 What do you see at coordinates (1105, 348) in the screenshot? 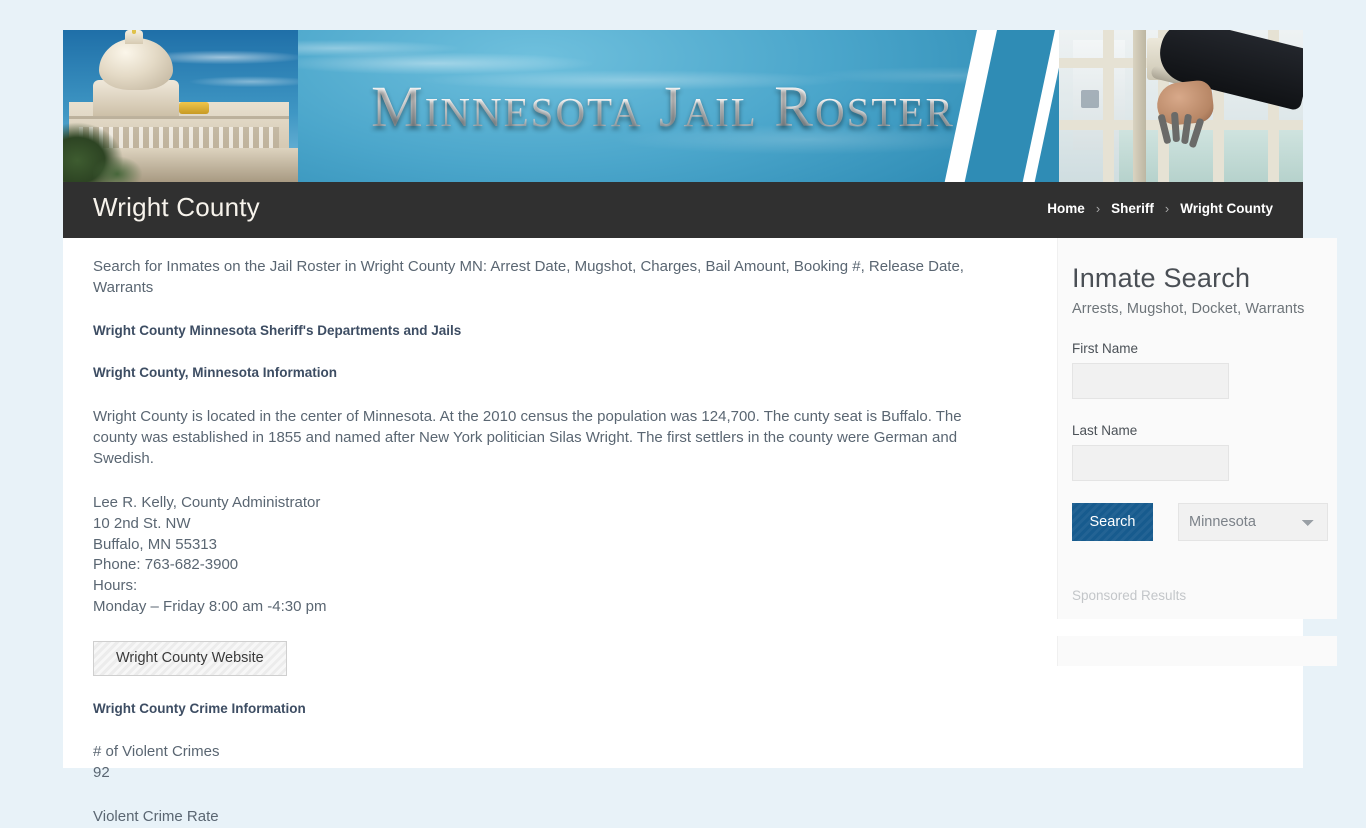
I see `first-name-label: First Name` at bounding box center [1105, 348].